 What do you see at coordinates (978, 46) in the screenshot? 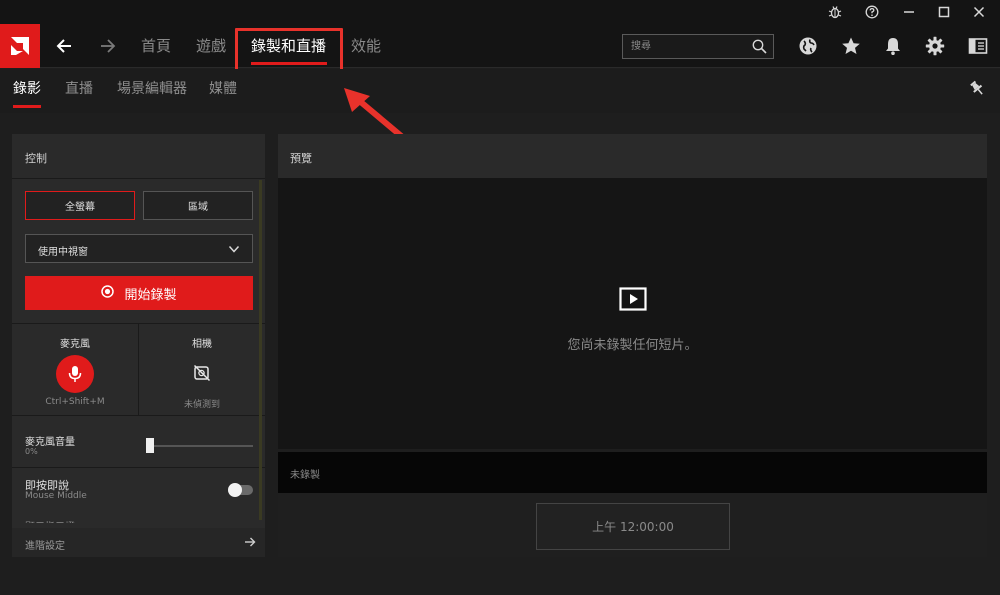
I see `sidebar-icon` at bounding box center [978, 46].